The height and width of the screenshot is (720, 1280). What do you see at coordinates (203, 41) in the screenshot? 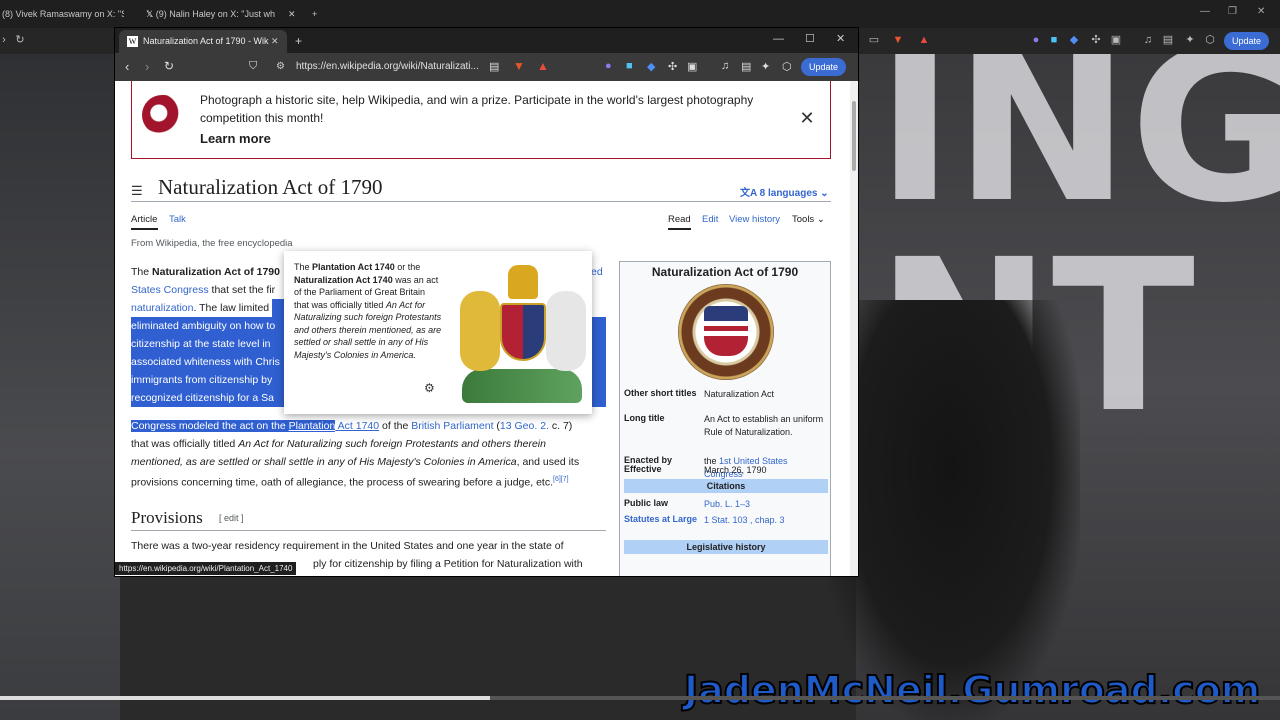
I see `active-tab: W Naturalization Act of 1790 - Wik ✕` at bounding box center [203, 41].